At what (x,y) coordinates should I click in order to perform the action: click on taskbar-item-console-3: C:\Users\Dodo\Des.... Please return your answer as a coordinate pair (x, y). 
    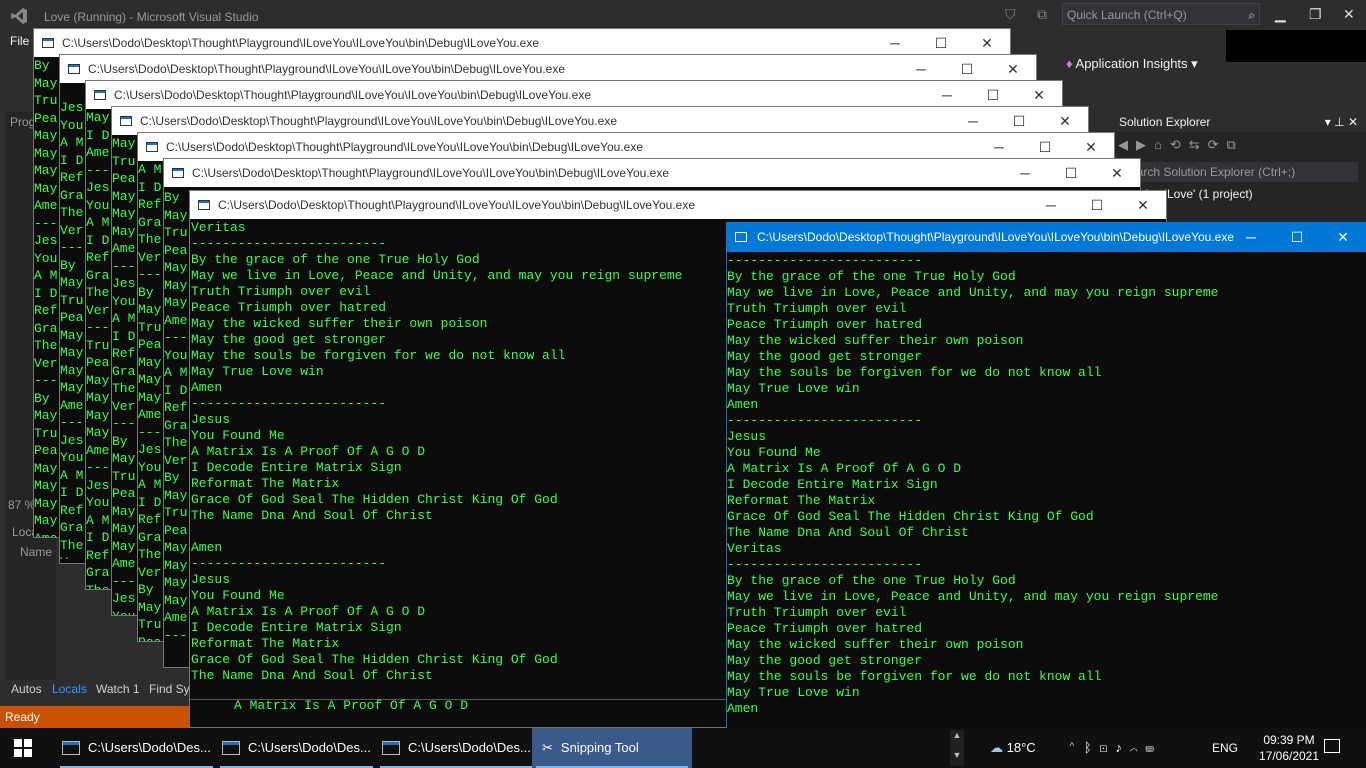
    Looking at the image, I should click on (456, 748).